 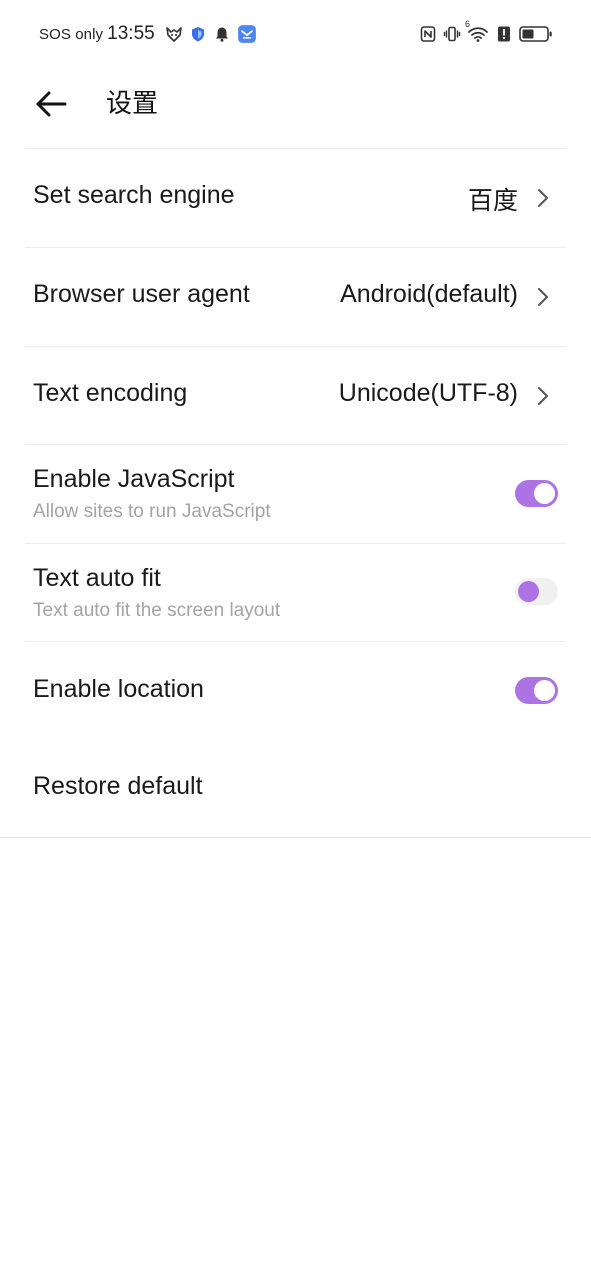 What do you see at coordinates (246, 34) in the screenshot?
I see `app-notification-icon` at bounding box center [246, 34].